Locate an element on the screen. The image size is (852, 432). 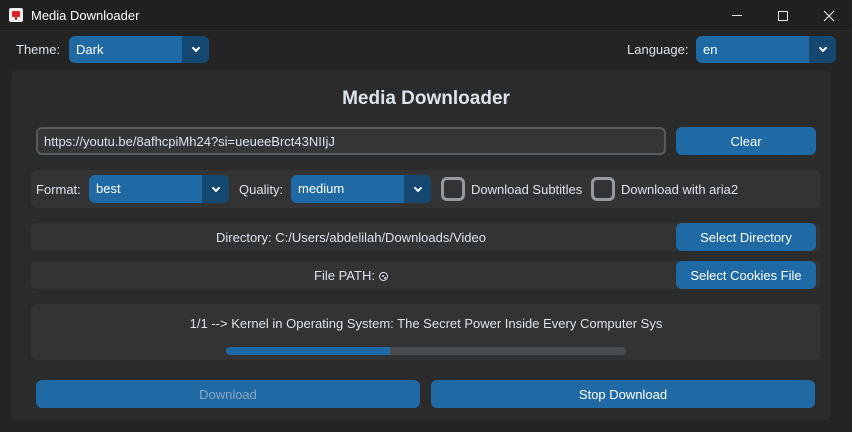
maximize-button is located at coordinates (783, 15).